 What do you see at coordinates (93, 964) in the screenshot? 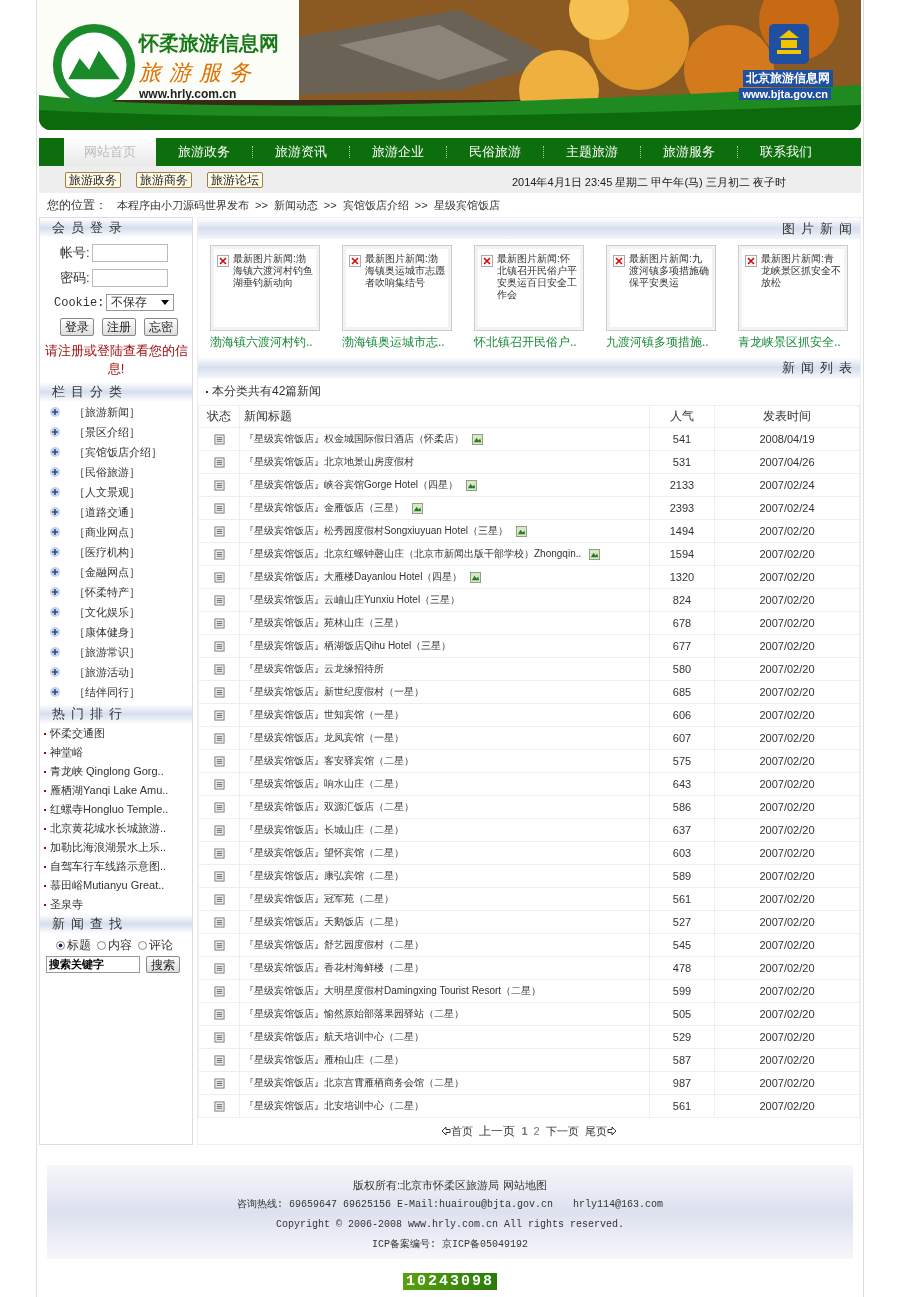
I see `search-field: 搜索关键字` at bounding box center [93, 964].